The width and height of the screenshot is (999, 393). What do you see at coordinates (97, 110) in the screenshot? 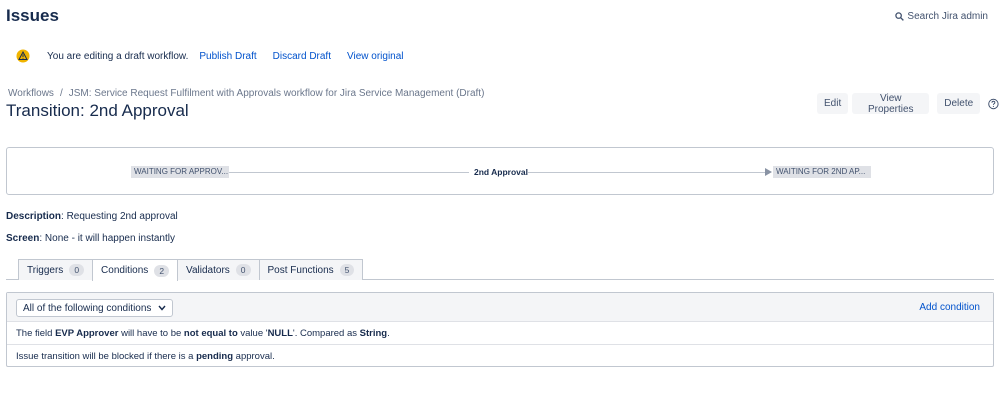
I see `transition-title: Transition: 2nd Approval` at bounding box center [97, 110].